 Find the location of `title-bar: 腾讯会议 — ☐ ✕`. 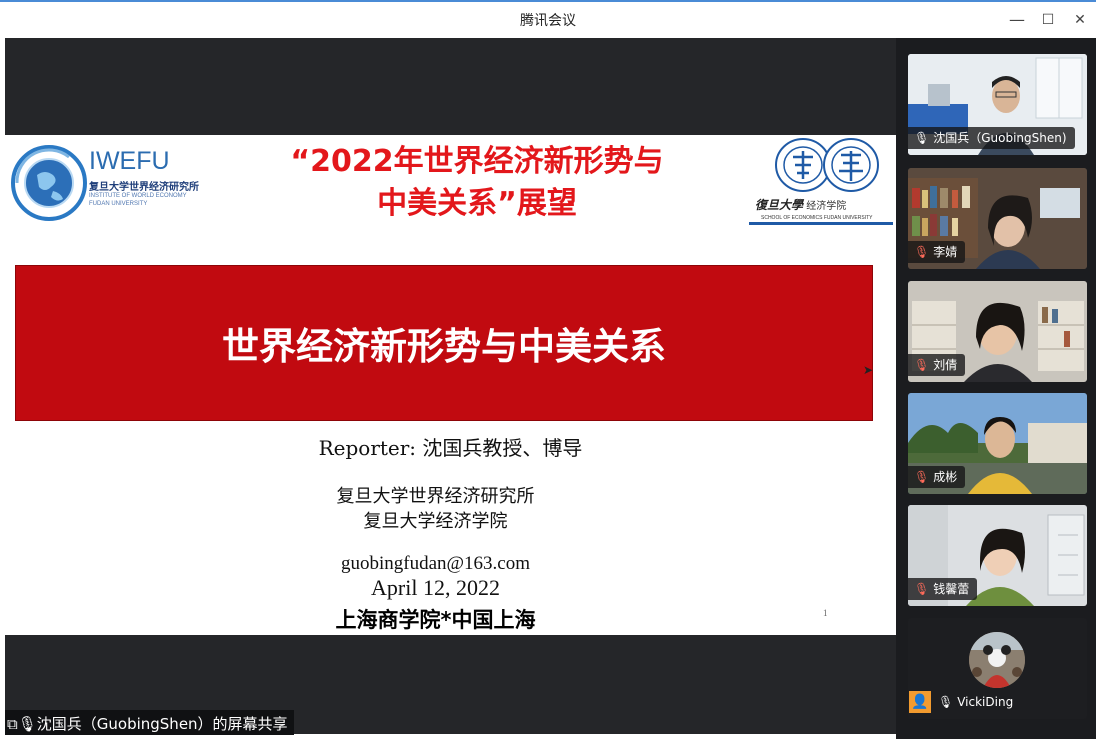

title-bar: 腾讯会议 — ☐ ✕ is located at coordinates (548, 19).